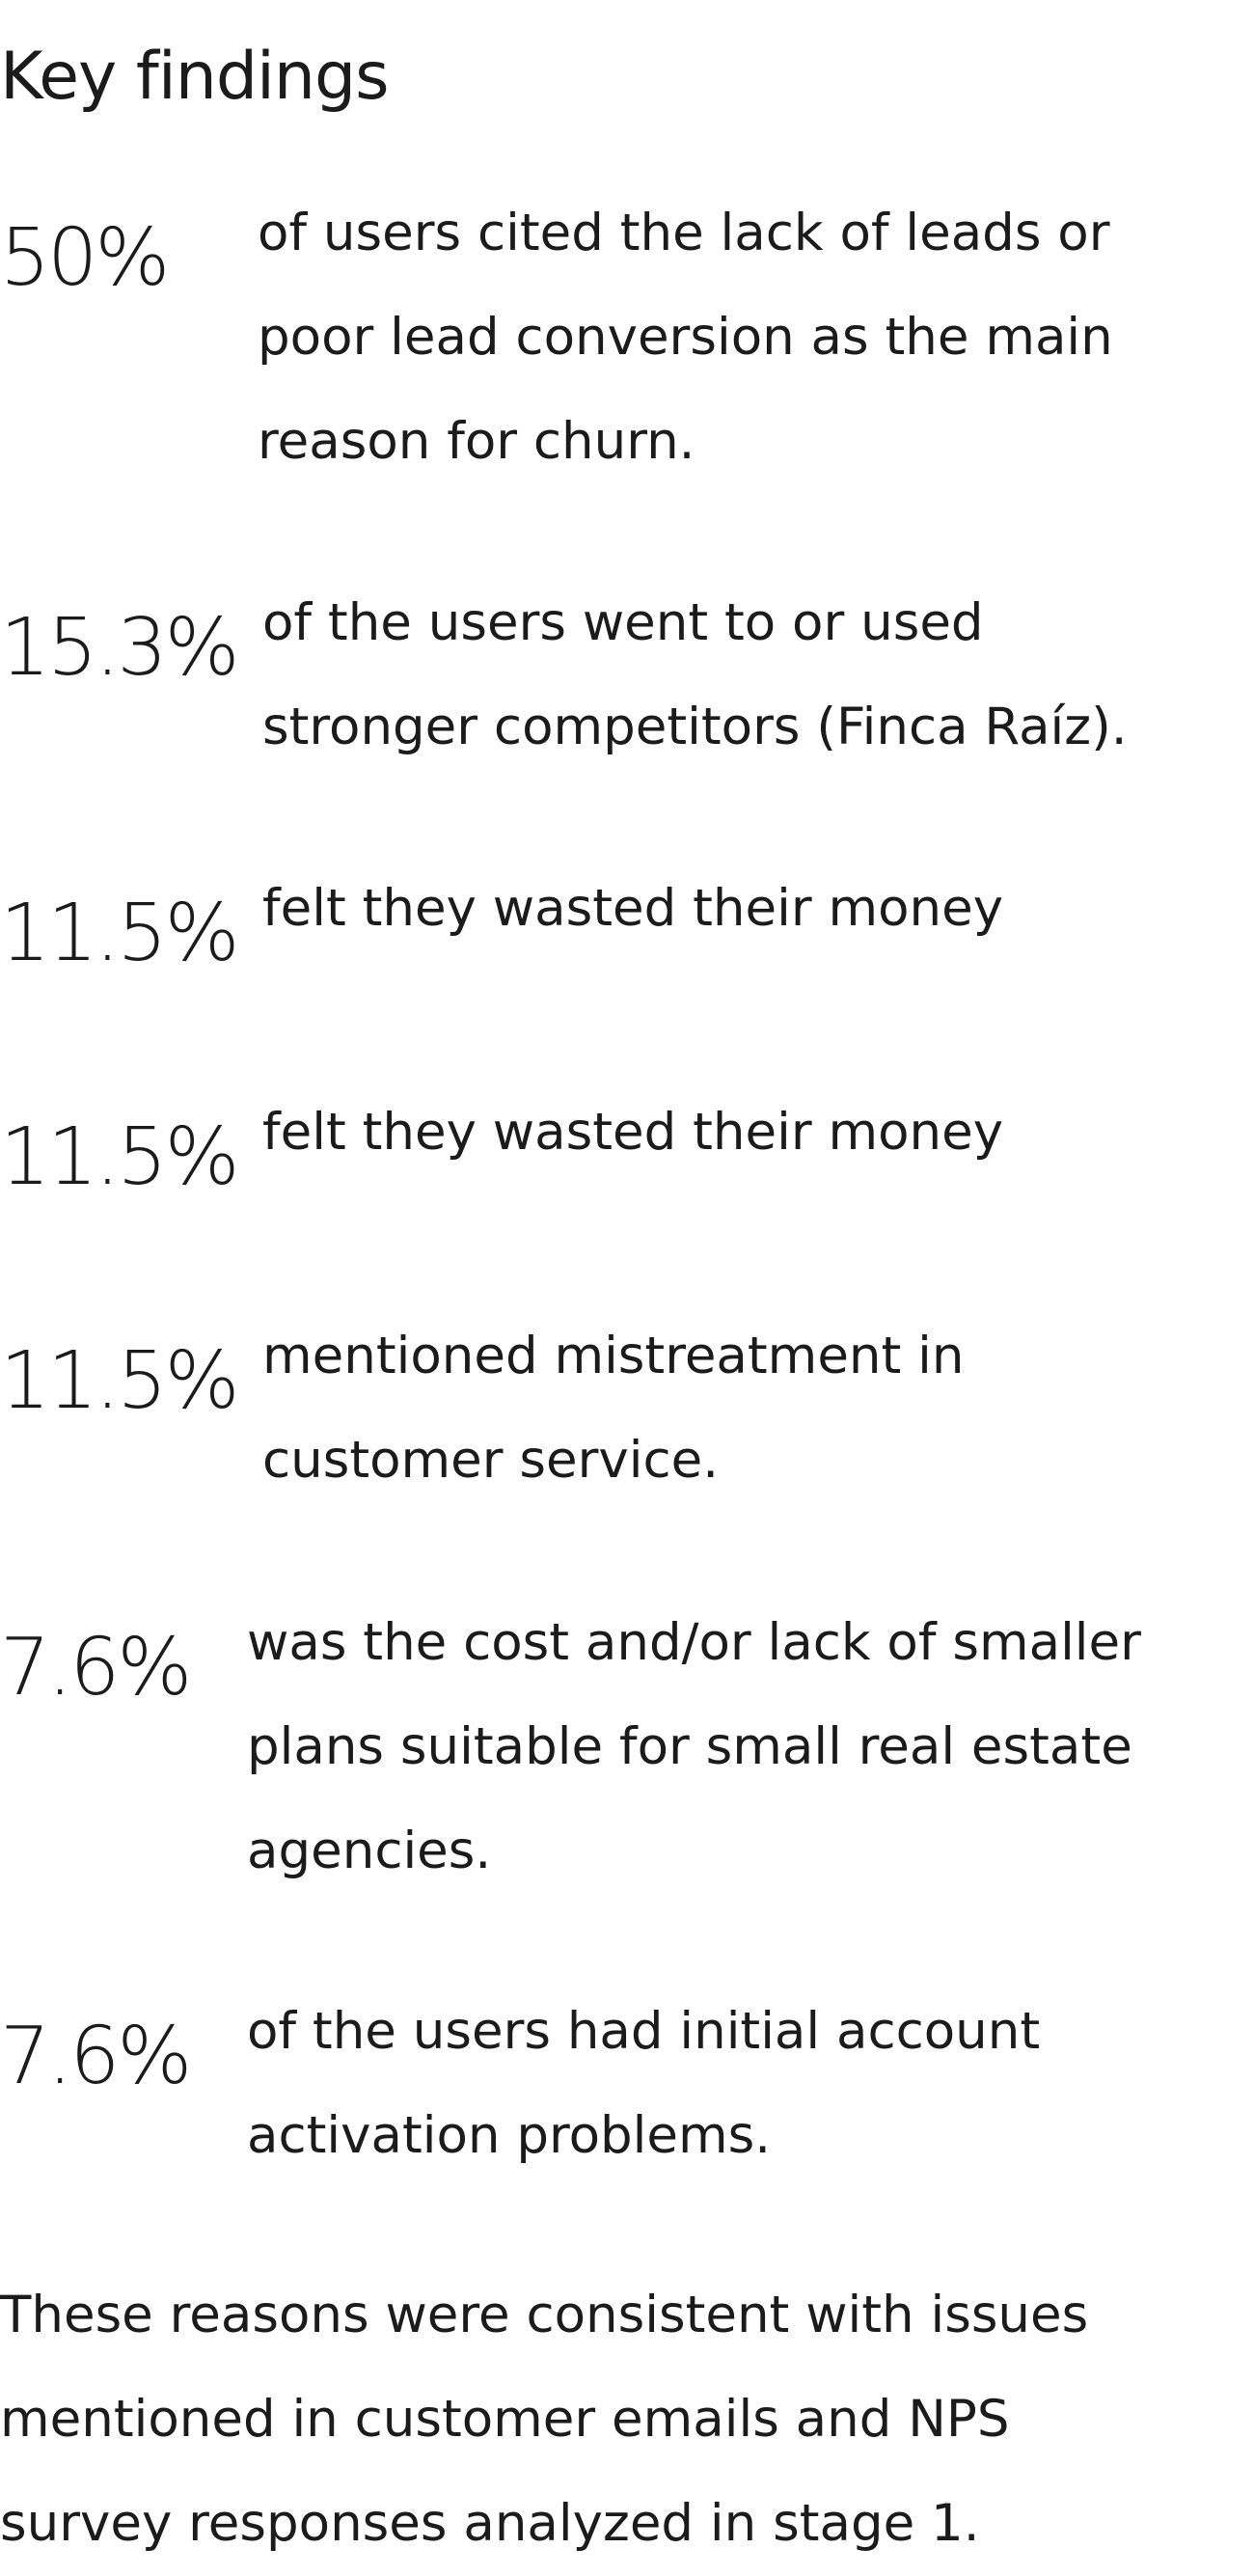 This screenshot has width=1254, height=2576. I want to click on finding-description-line: reason for churn., so click(476, 441).